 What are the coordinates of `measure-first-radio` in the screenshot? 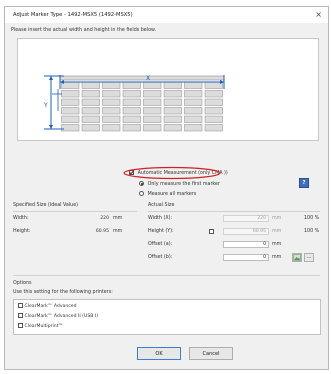 It's located at (141, 183).